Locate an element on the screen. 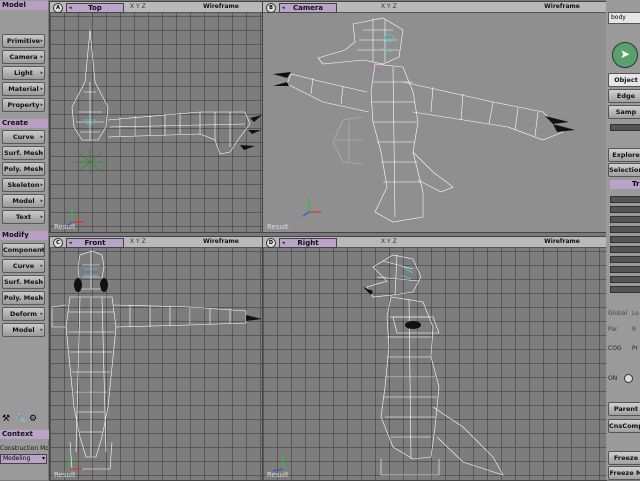 The image size is (640, 481). radio-button is located at coordinates (628, 378).